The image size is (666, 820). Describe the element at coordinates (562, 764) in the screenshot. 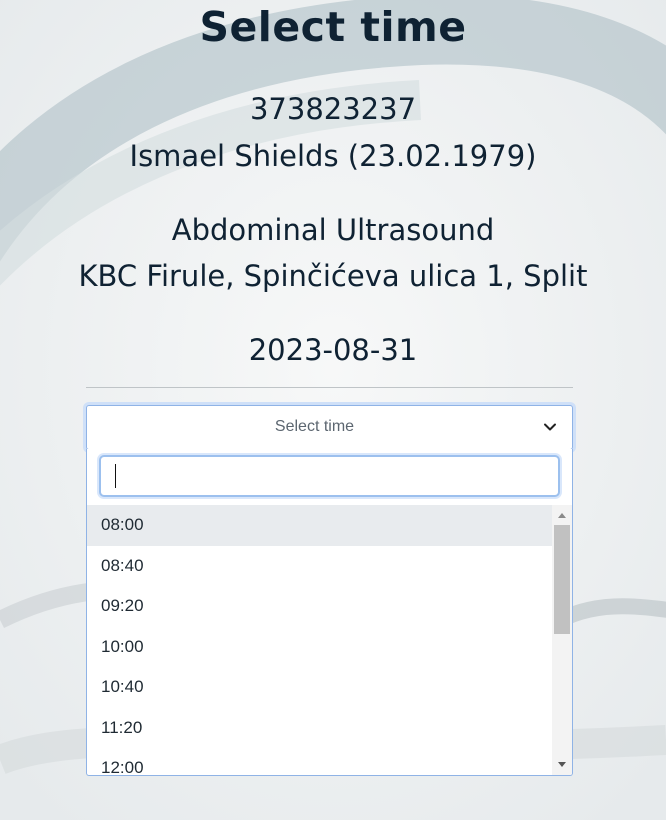

I see `scroll-down-arrow-icon` at that location.